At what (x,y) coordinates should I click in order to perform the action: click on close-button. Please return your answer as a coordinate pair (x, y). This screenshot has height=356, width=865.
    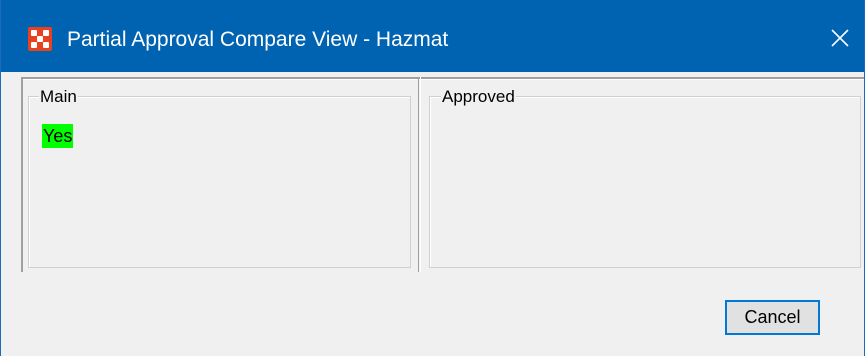
    Looking at the image, I should click on (840, 38).